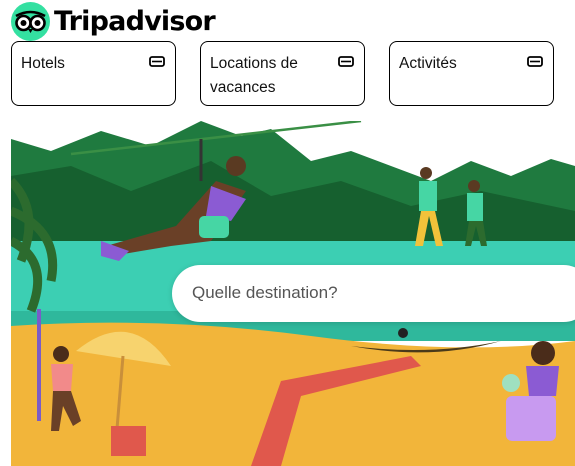 This screenshot has height=466, width=575. I want to click on search-placeholder: Quelle destination?, so click(265, 292).